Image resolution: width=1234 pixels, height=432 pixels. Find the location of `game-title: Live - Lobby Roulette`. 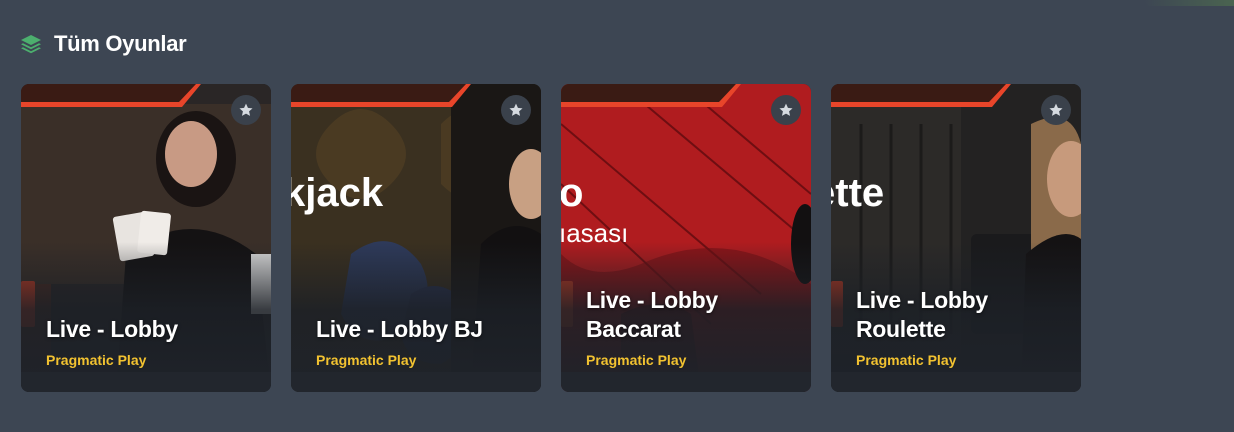

game-title: Live - Lobby Roulette is located at coordinates (922, 314).